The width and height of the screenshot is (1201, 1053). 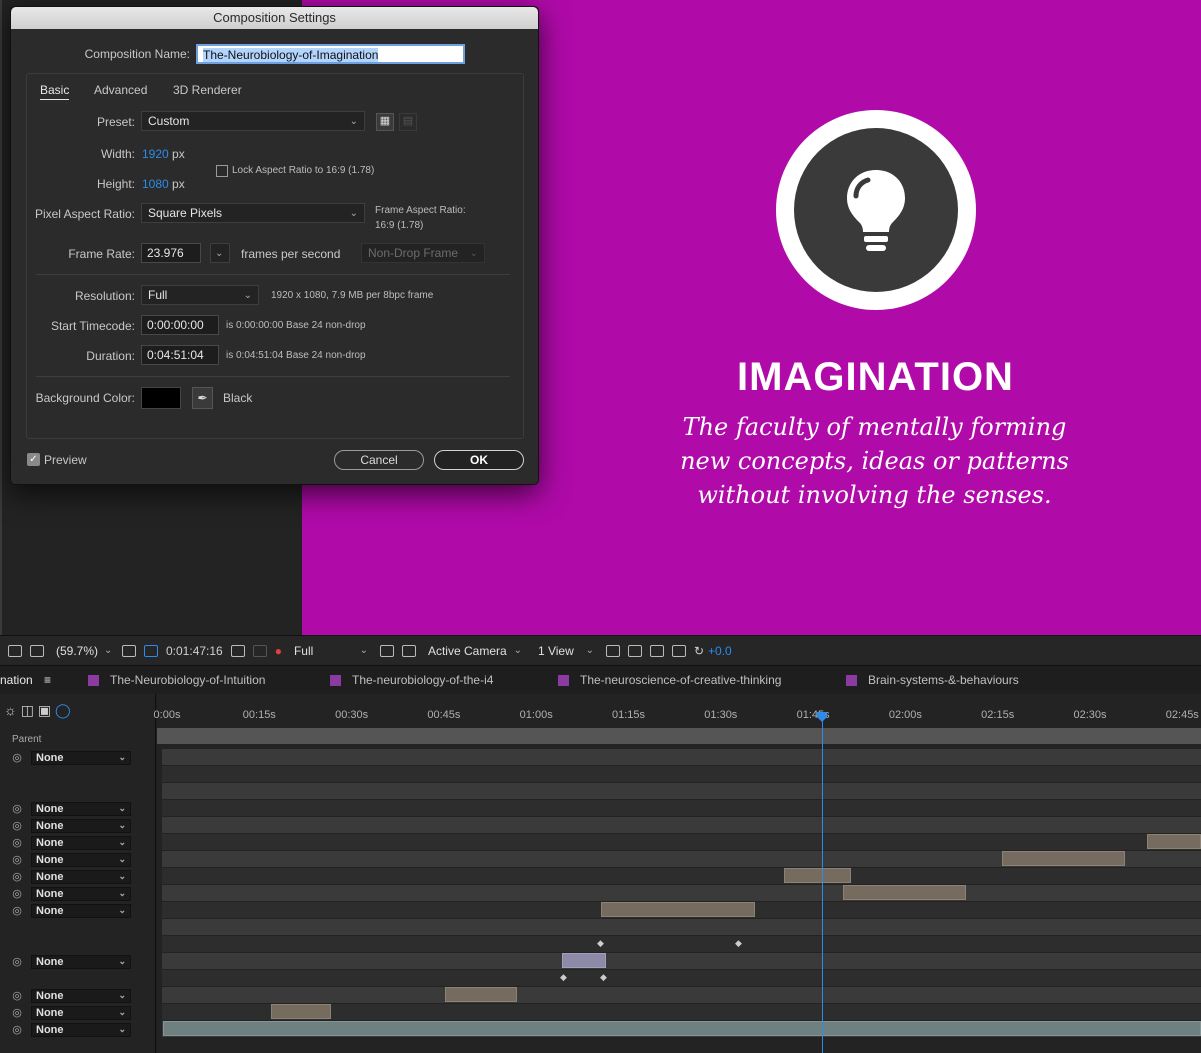 I want to click on height-field: 1080 px, so click(x=163, y=184).